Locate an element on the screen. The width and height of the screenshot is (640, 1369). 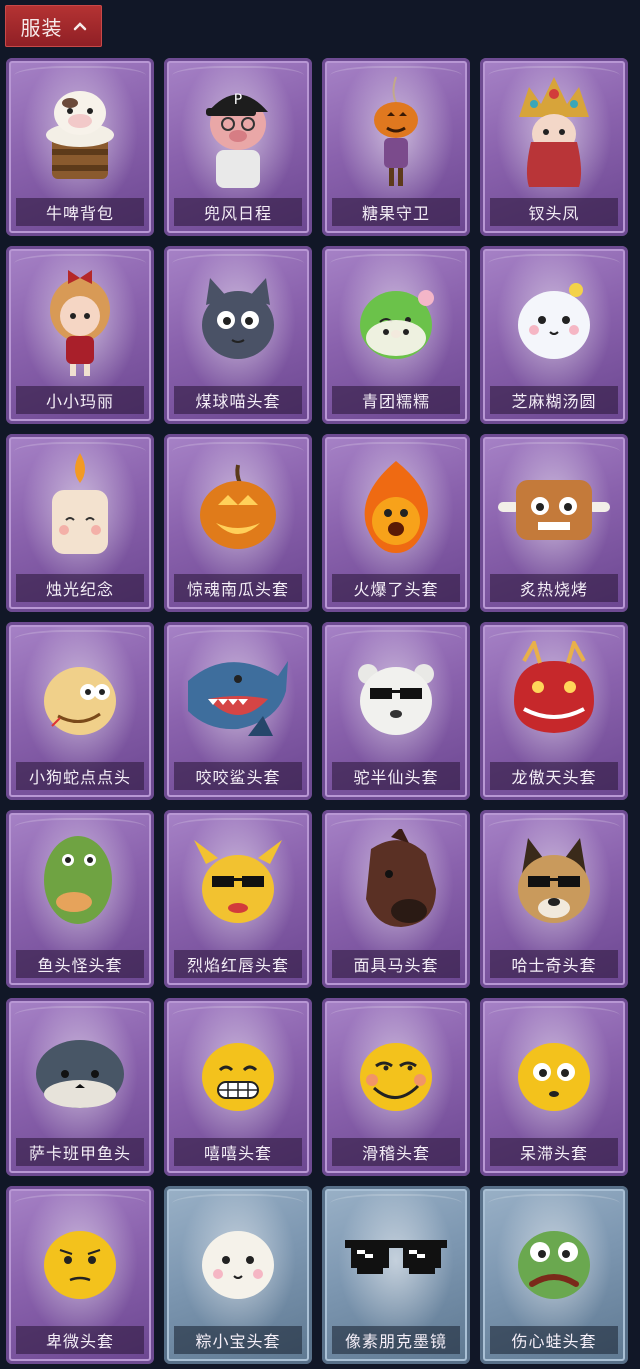
costume-card: 火爆了头套 is located at coordinates (396, 523).